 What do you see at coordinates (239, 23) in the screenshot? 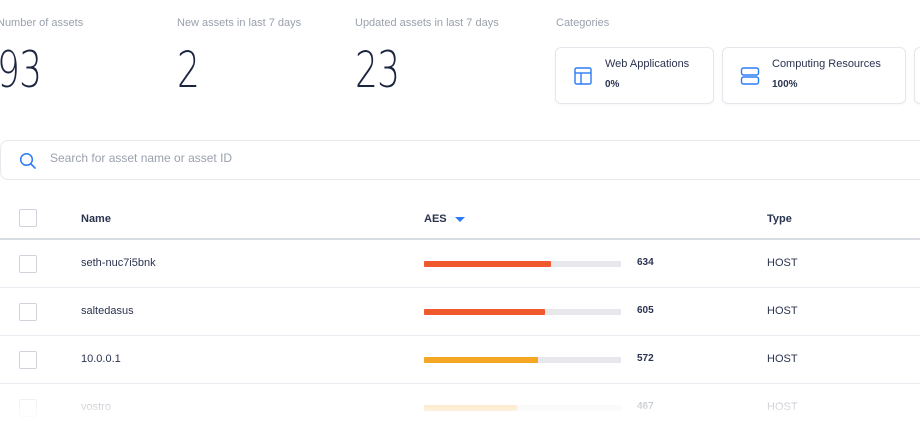
I see `stat-label: New assets in last 7 days` at bounding box center [239, 23].